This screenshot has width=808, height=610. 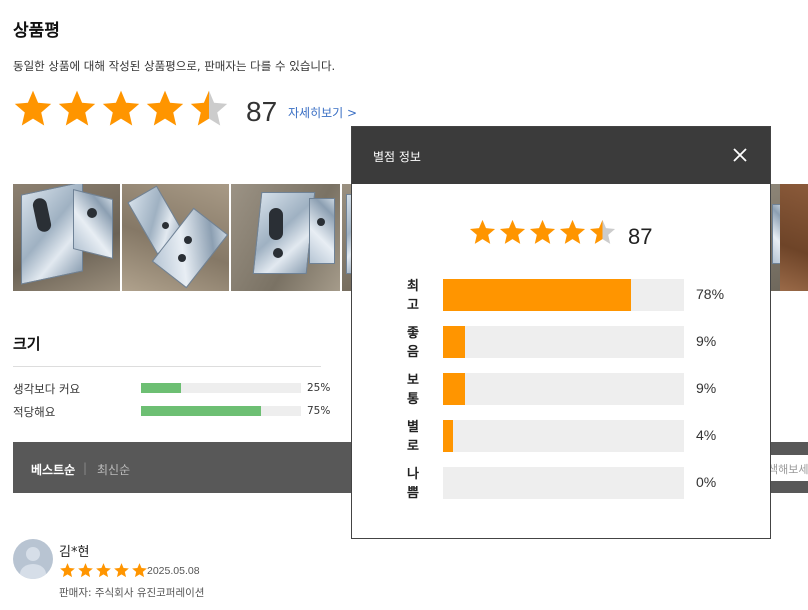 What do you see at coordinates (132, 593) in the screenshot?
I see `review-seller: 판매자: 주식회사 유진코퍼레이션` at bounding box center [132, 593].